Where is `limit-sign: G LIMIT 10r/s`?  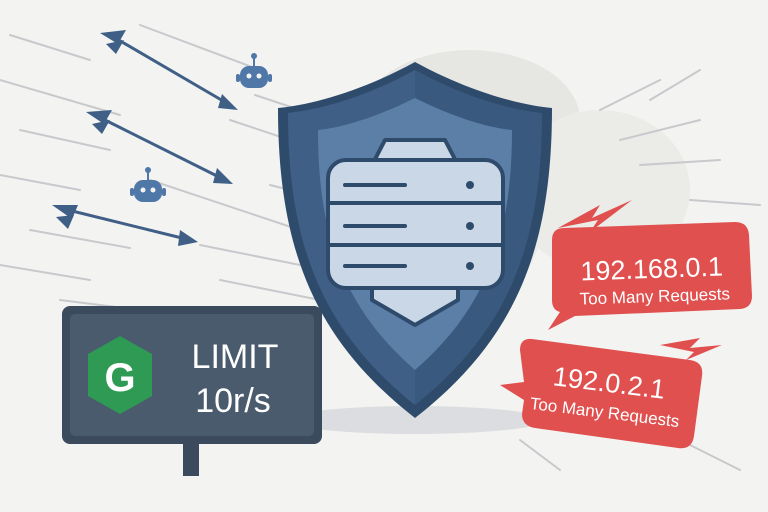
limit-sign: G LIMIT 10r/s is located at coordinates (192, 391).